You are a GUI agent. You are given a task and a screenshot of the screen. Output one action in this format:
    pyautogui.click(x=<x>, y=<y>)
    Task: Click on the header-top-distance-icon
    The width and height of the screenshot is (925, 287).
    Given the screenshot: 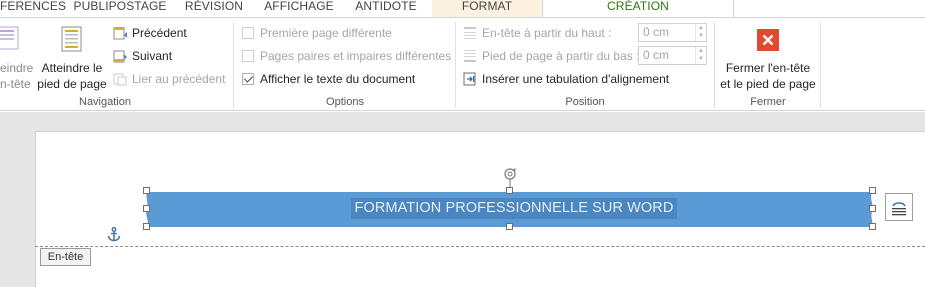 What is the action you would take?
    pyautogui.click(x=470, y=33)
    